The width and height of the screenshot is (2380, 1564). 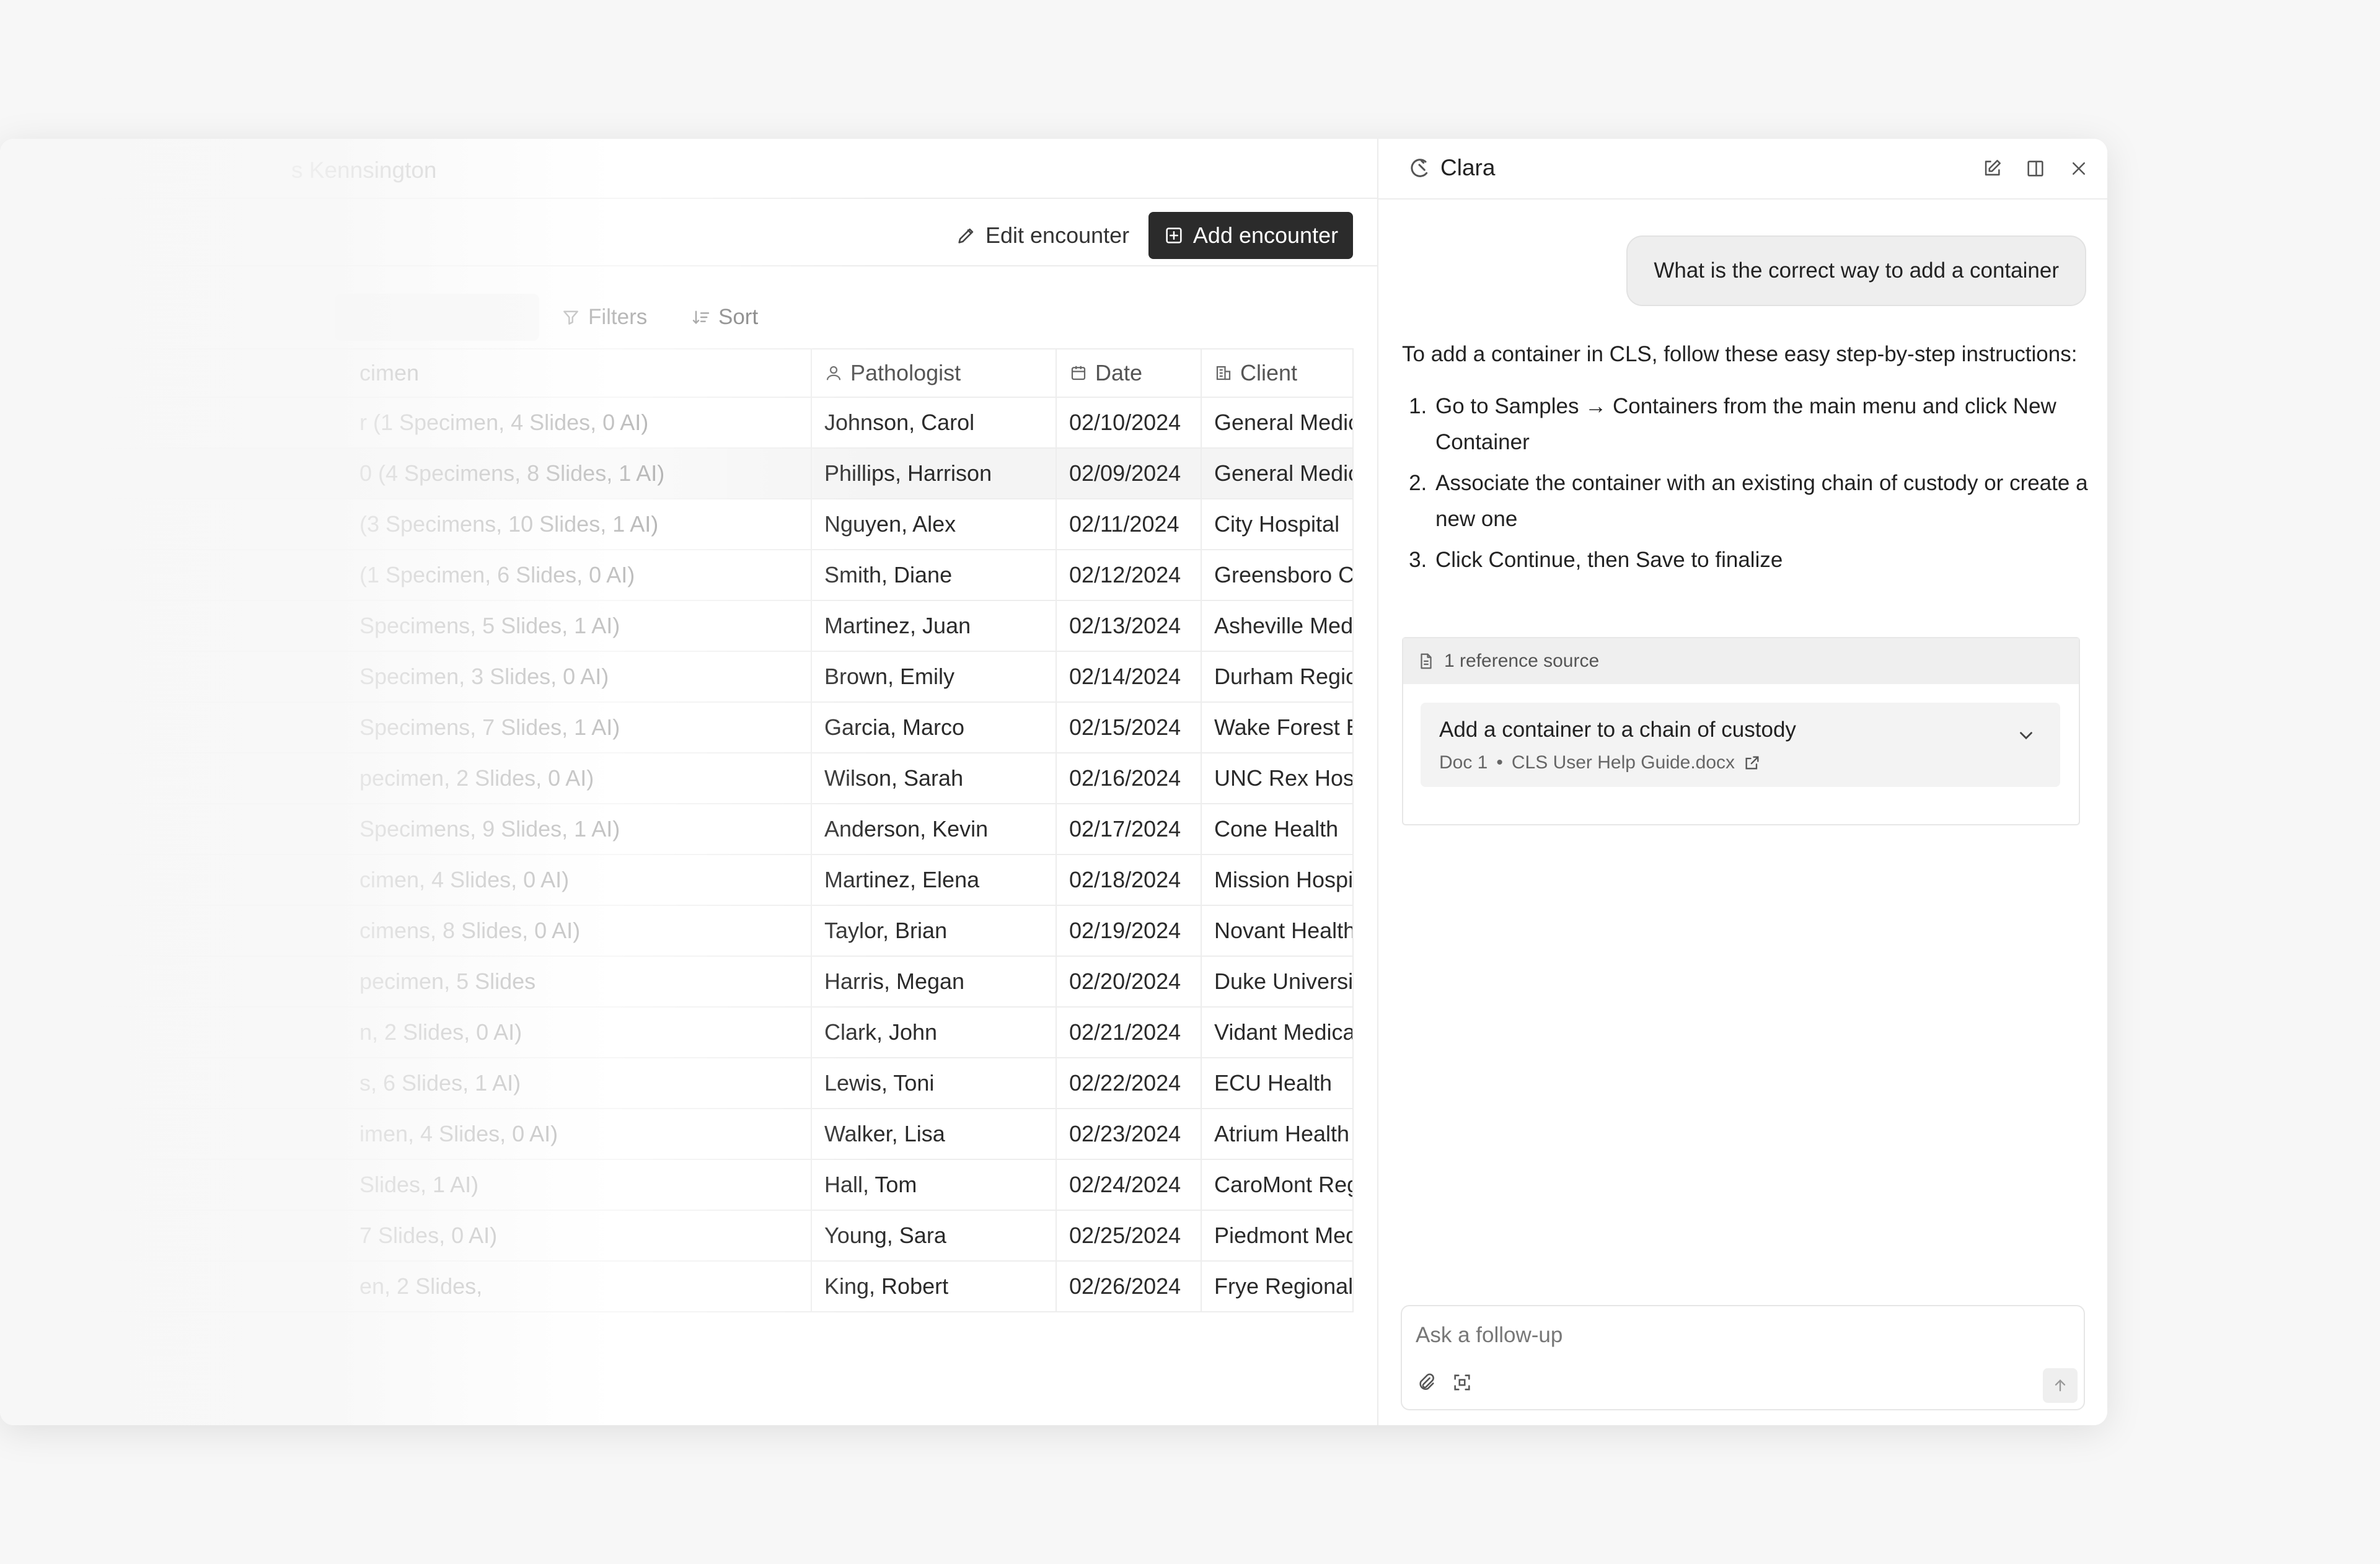 I want to click on specimen-cell: s, 6 Slides, 1 AI), so click(x=440, y=1083).